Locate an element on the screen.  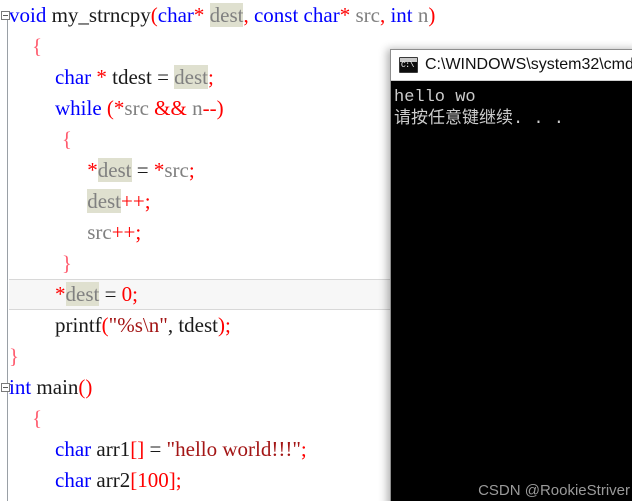
code-token: && is located at coordinates (170, 108).